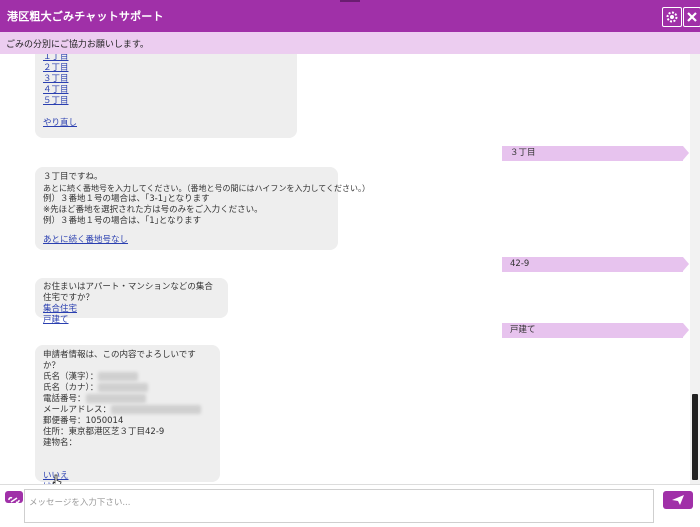 This screenshot has width=700, height=527. Describe the element at coordinates (64, 399) in the screenshot. I see `phone-label: 電話番号：` at that location.